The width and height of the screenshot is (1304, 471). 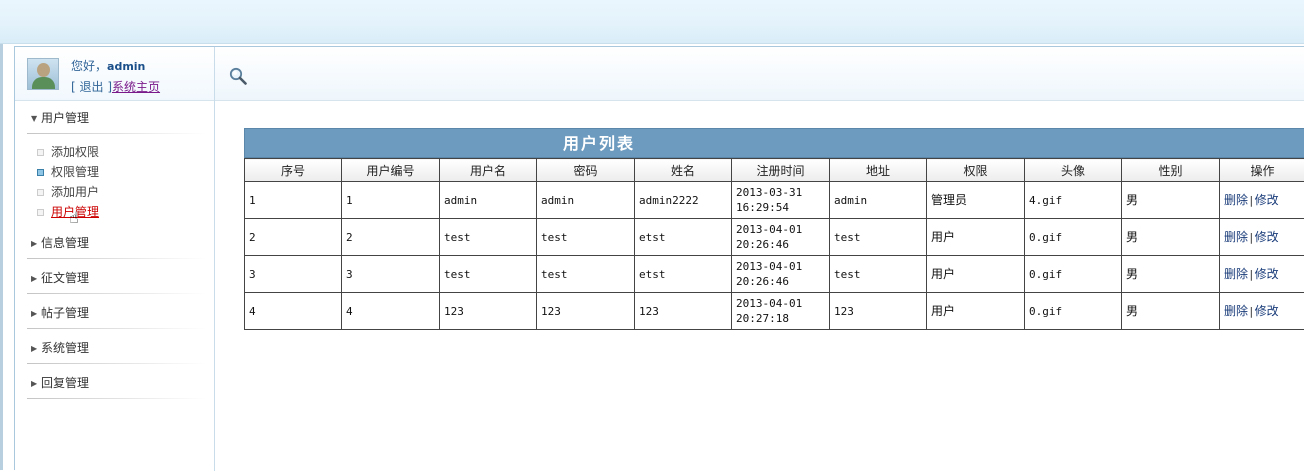 What do you see at coordinates (762, 207) in the screenshot?
I see `register-clock: 16:29:54` at bounding box center [762, 207].